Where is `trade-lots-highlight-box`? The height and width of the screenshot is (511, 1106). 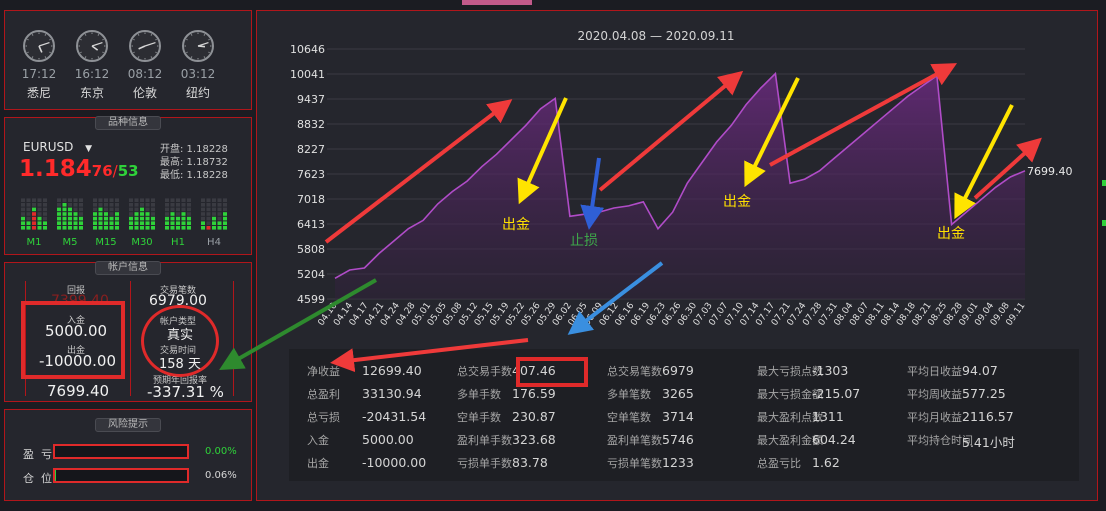
trade-lots-highlight-box is located at coordinates (552, 372).